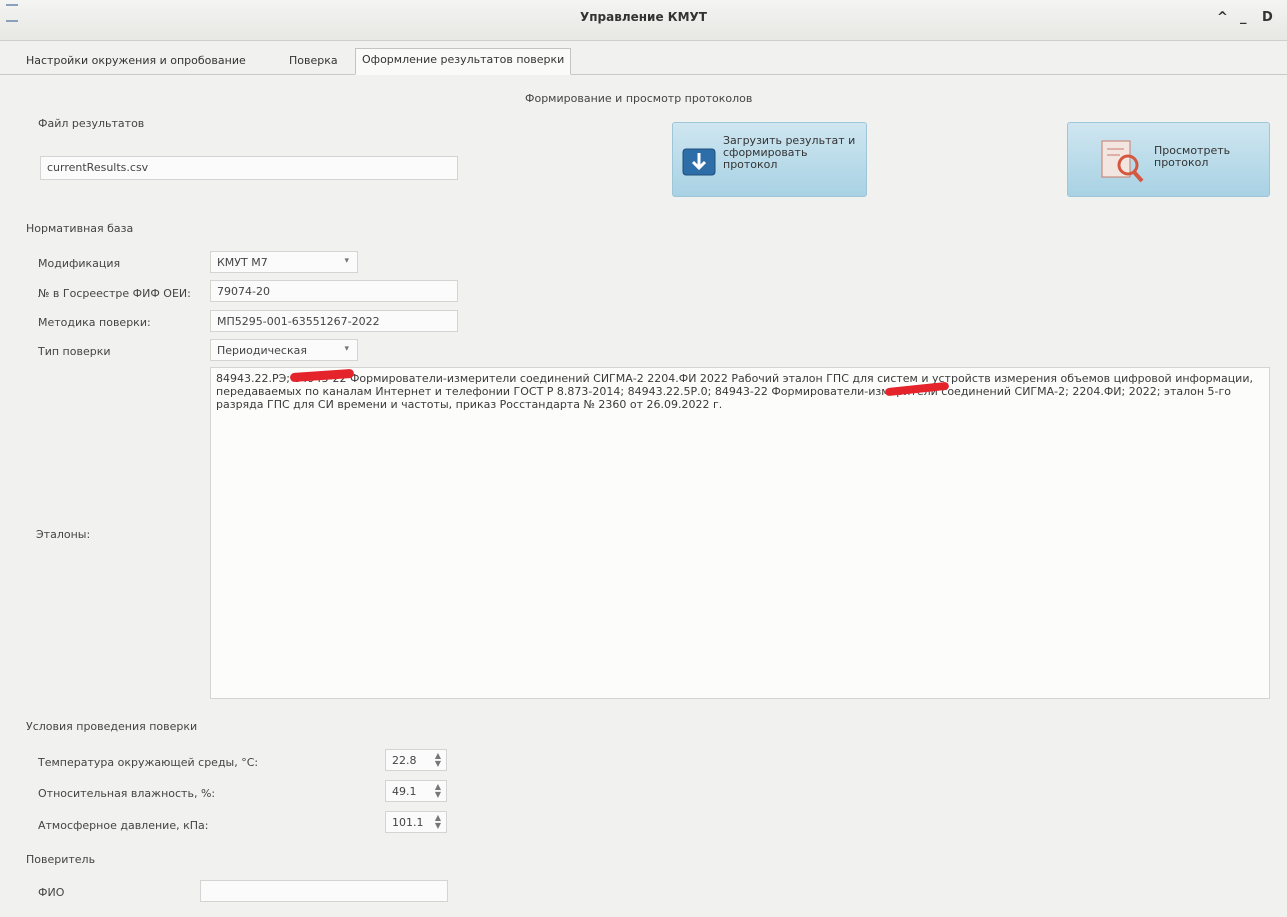 The width and height of the screenshot is (1287, 917). Describe the element at coordinates (136, 61) in the screenshot. I see `tab-environment-settings: Настройки окружения и опробование` at that location.